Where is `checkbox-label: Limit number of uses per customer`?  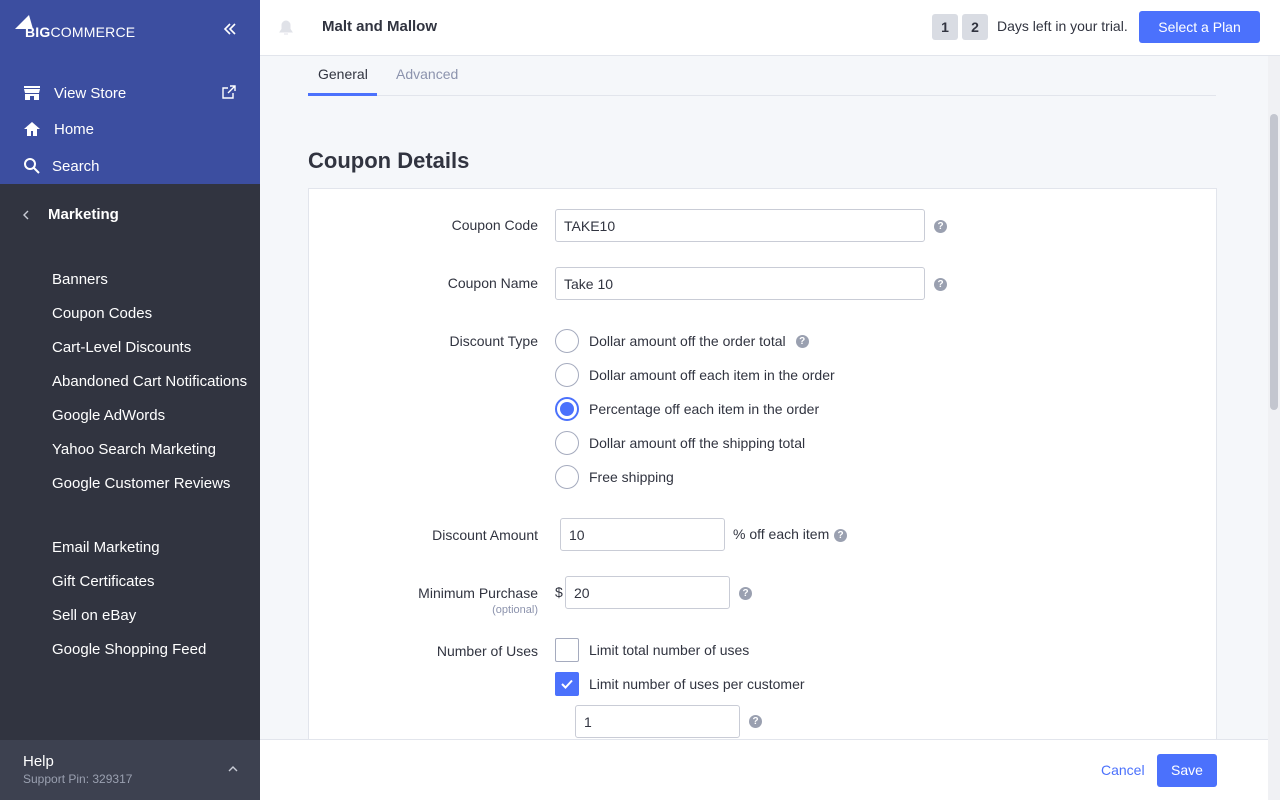 checkbox-label: Limit number of uses per customer is located at coordinates (697, 684).